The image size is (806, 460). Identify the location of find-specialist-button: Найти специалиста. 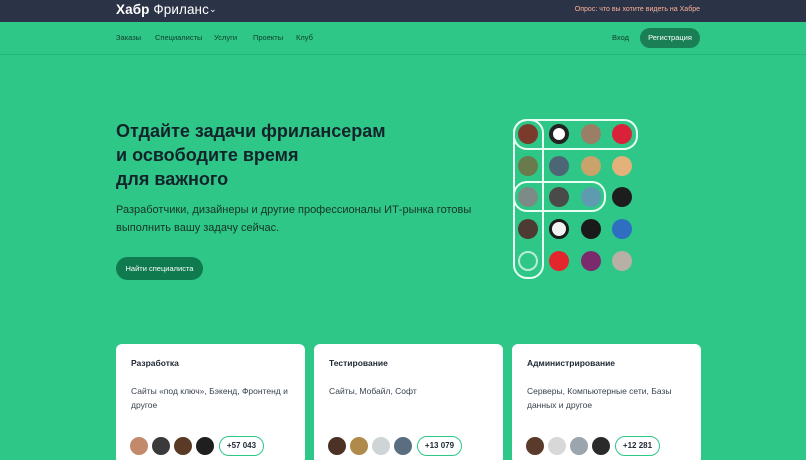
(159, 268).